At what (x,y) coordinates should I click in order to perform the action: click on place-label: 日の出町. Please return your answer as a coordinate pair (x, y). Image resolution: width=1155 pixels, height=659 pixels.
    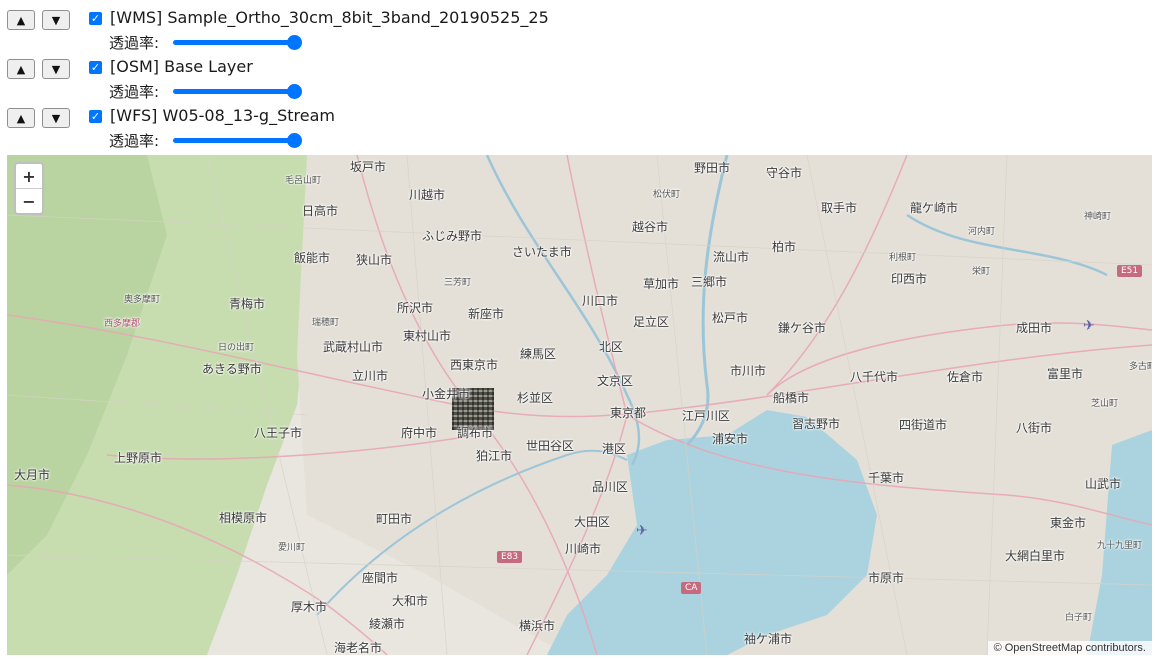
    Looking at the image, I should click on (236, 348).